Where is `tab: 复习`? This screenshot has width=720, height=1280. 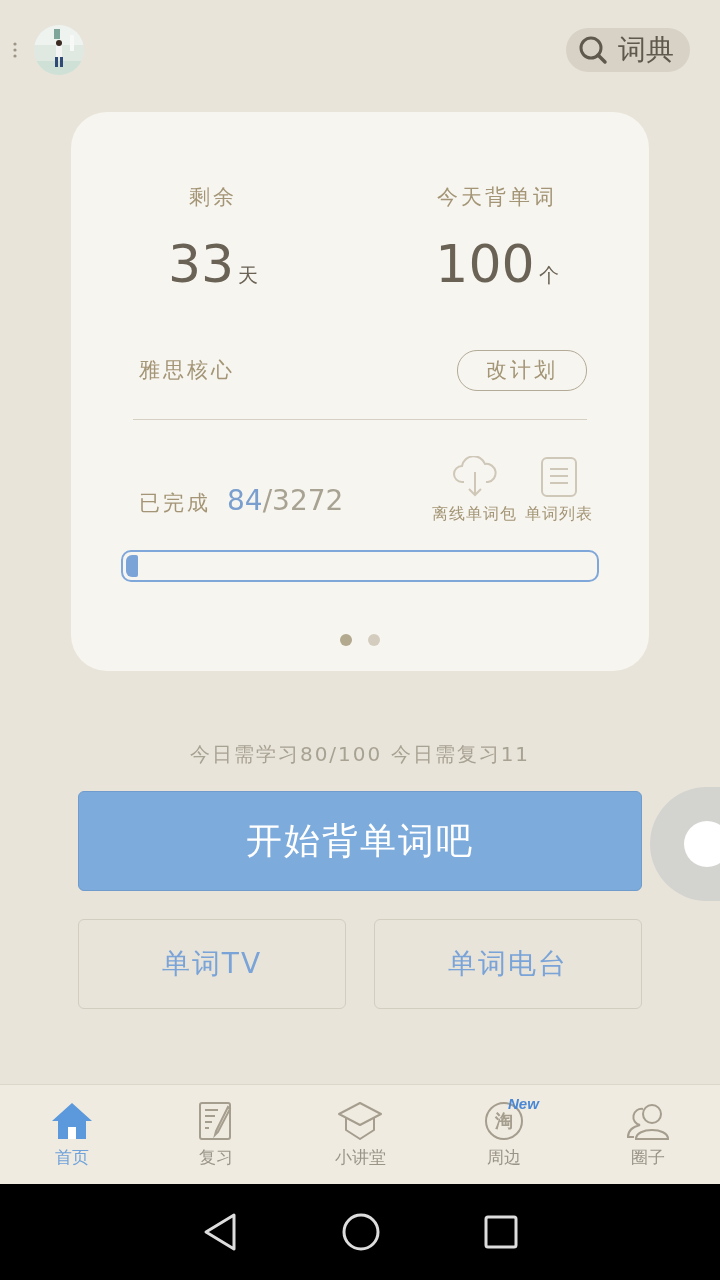
tab: 复习 is located at coordinates (216, 1134).